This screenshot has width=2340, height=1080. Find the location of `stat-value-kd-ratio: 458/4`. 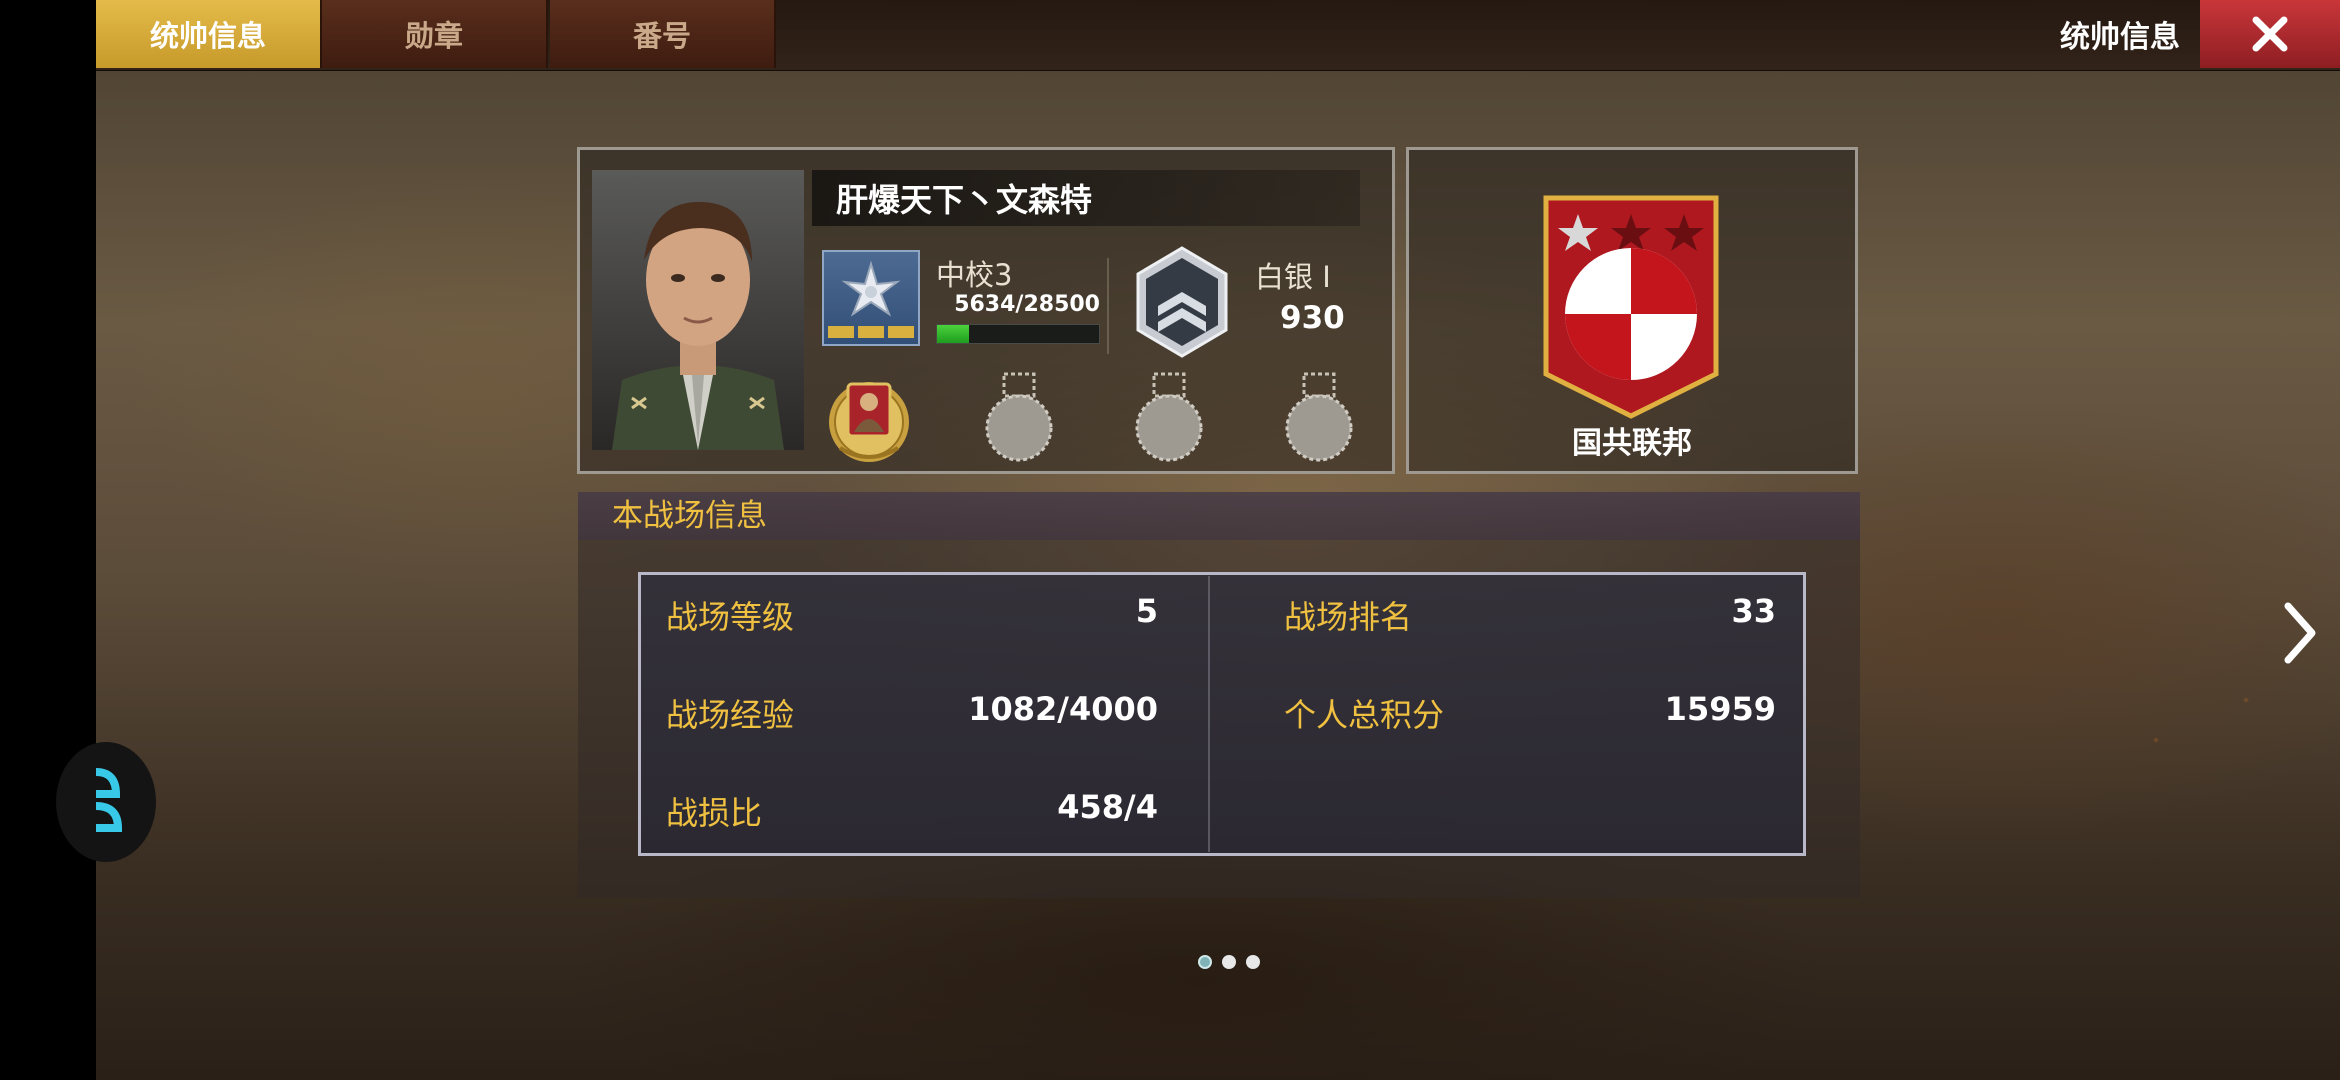

stat-value-kd-ratio: 458/4 is located at coordinates (1107, 807).